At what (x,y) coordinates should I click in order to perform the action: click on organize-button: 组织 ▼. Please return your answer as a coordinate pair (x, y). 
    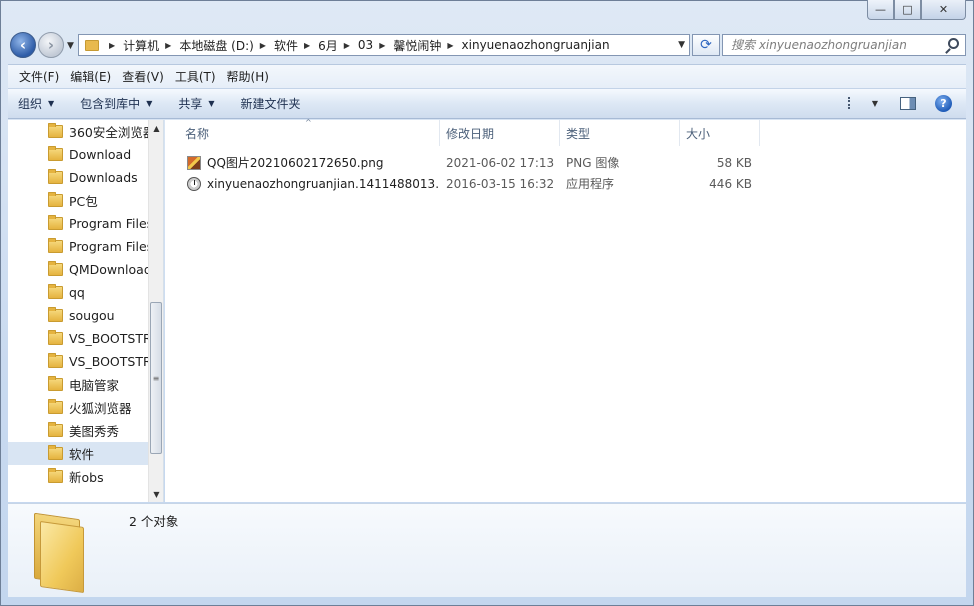
    Looking at the image, I should click on (36, 103).